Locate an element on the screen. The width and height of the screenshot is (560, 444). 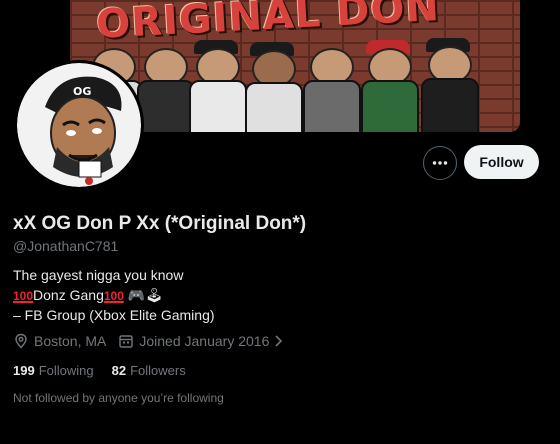
following-count: 199 is located at coordinates (24, 370).